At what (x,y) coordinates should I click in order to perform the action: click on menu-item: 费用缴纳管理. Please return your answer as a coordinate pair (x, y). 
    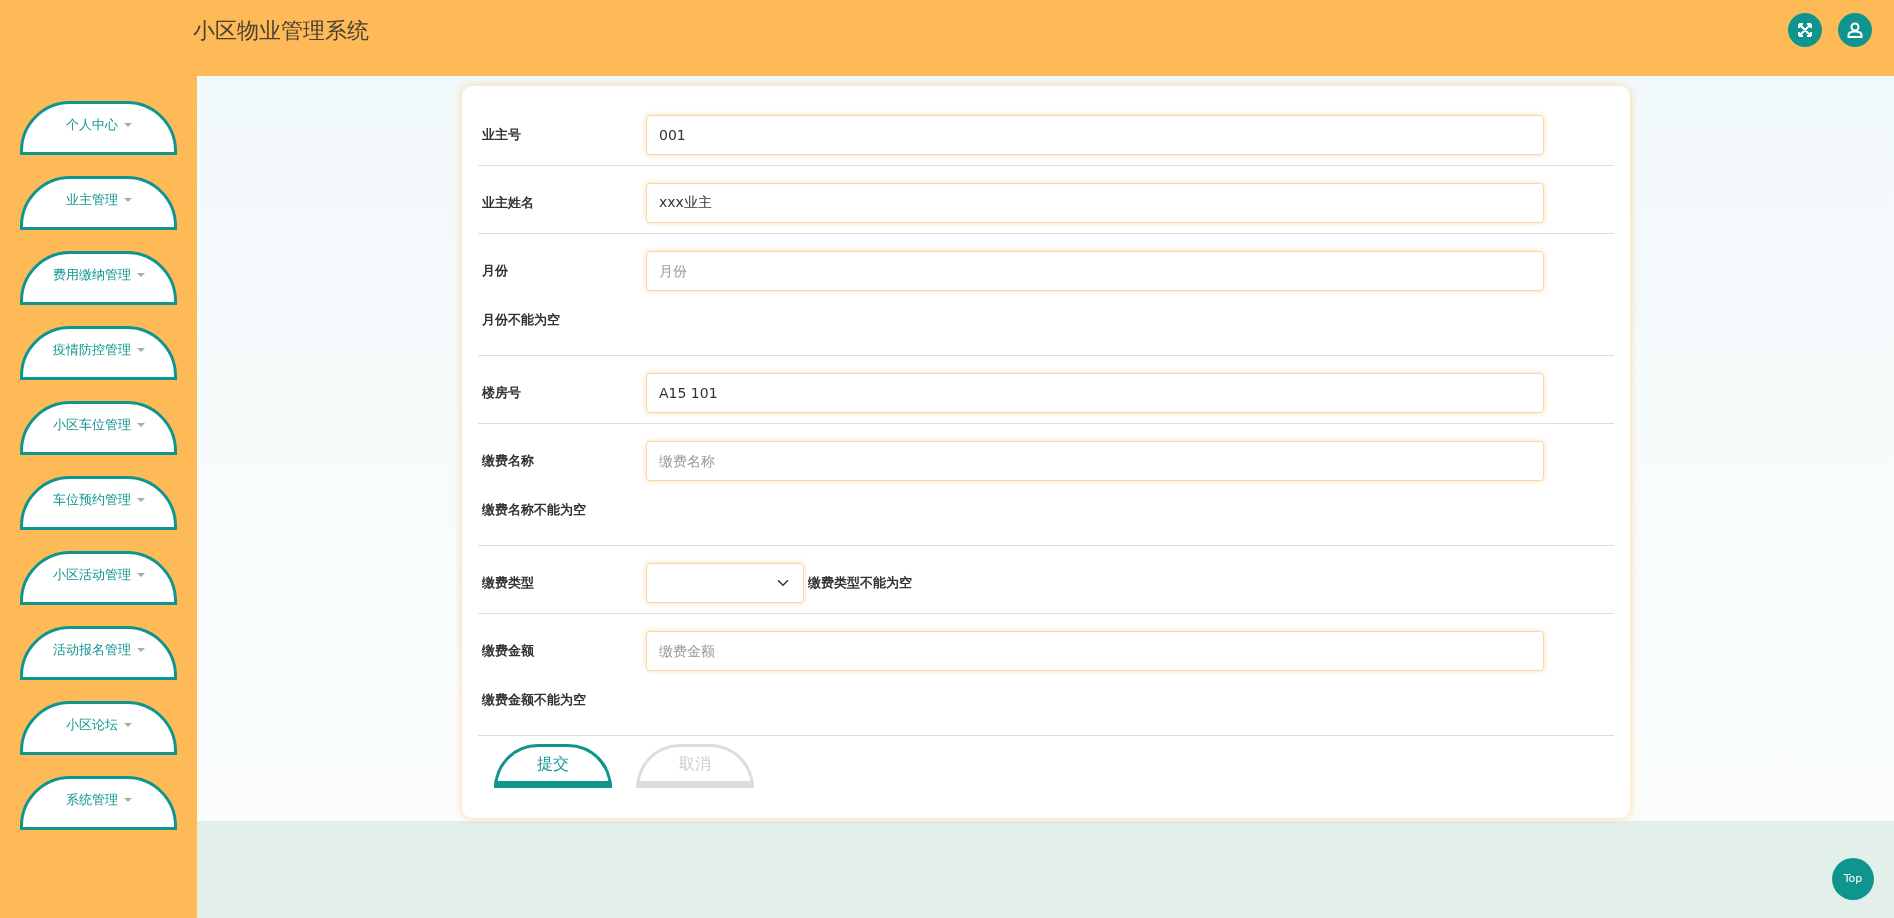
    Looking at the image, I should click on (98, 278).